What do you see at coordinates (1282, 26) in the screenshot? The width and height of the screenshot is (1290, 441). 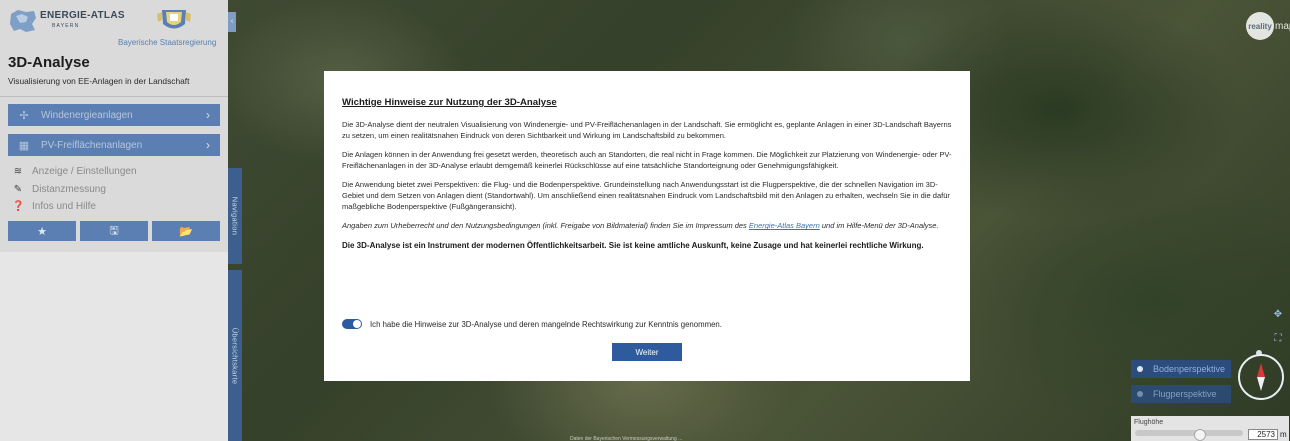 I see `realitymaps-text: maps` at bounding box center [1282, 26].